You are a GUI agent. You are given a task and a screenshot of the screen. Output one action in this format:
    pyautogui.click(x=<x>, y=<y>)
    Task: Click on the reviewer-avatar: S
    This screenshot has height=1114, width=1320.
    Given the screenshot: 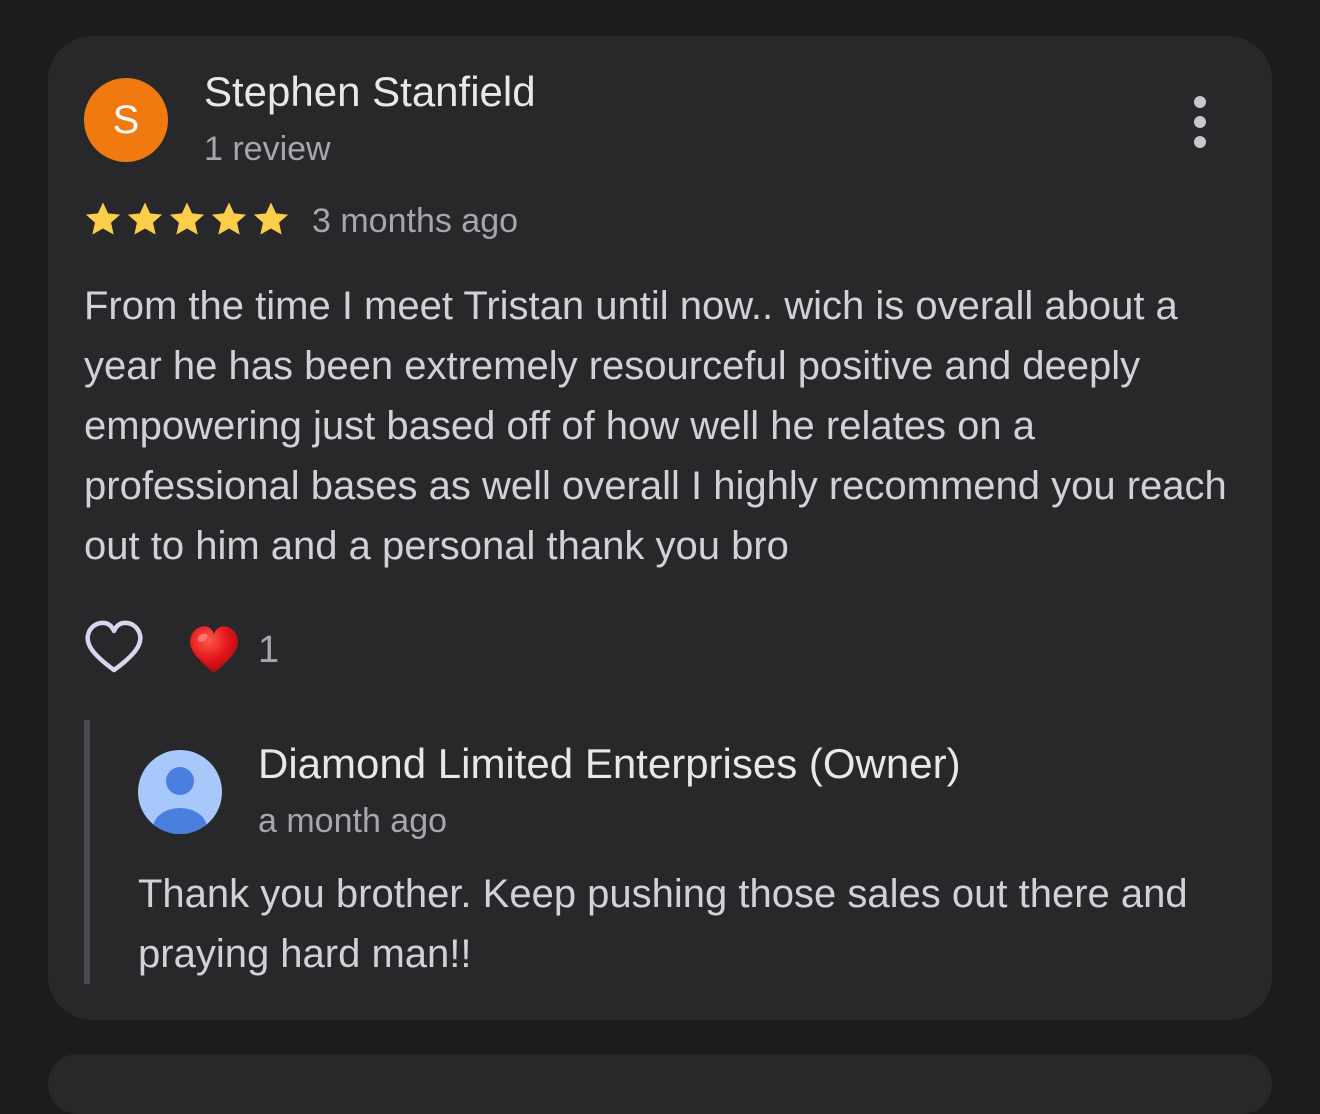 What is the action you would take?
    pyautogui.click(x=126, y=120)
    